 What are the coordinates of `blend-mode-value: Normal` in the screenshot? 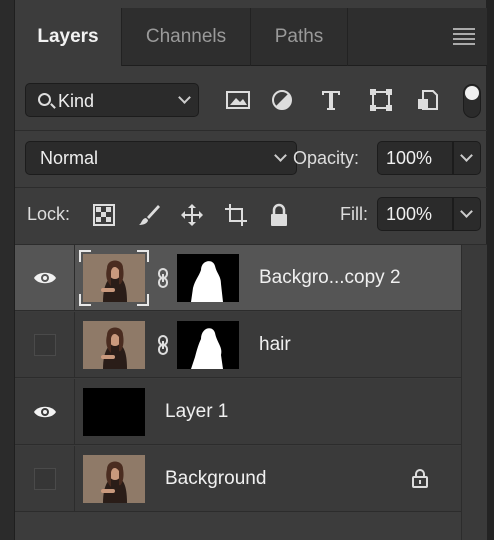 It's located at (69, 158).